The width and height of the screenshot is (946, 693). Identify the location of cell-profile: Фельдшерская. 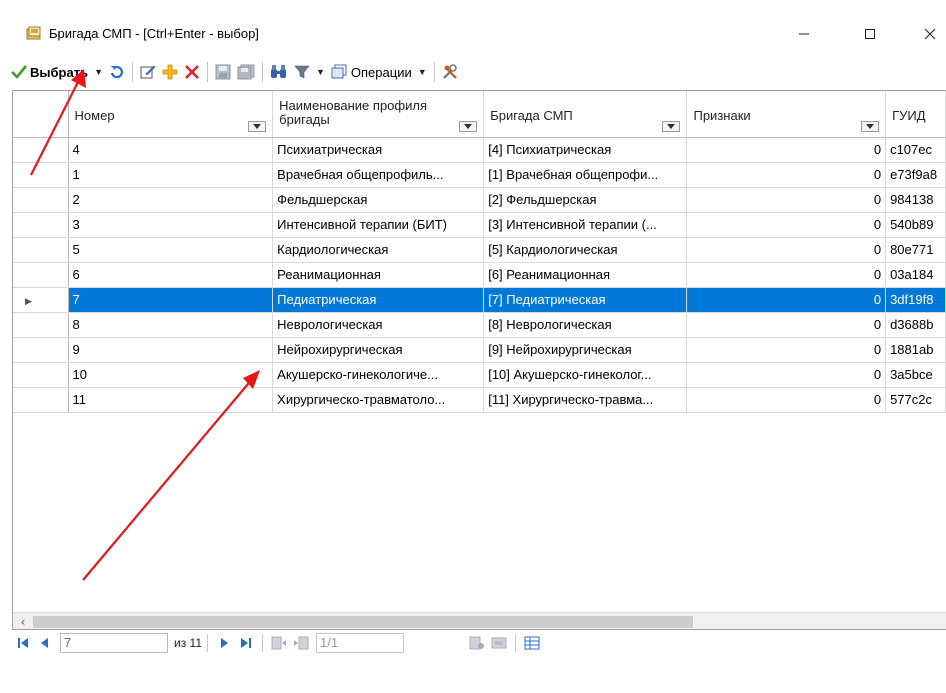
(378, 200).